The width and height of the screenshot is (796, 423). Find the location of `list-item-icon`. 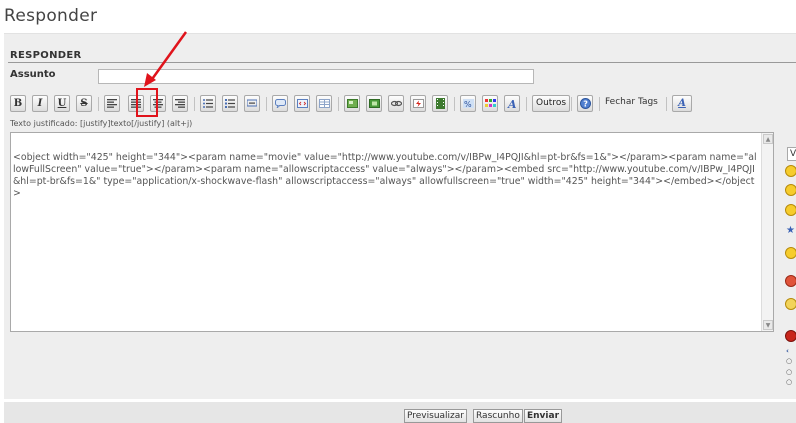

list-item-icon is located at coordinates (252, 103).